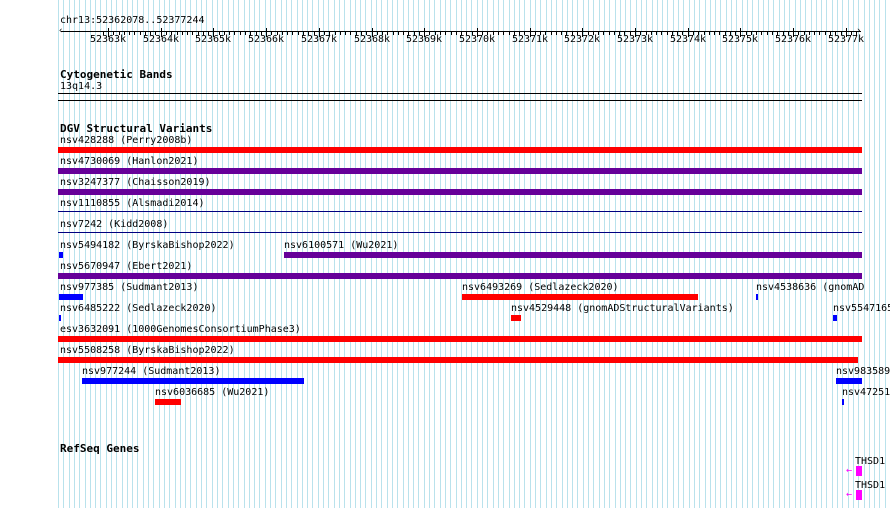 The height and width of the screenshot is (508, 890). I want to click on ruler-tick-label: 52364k, so click(161, 39).